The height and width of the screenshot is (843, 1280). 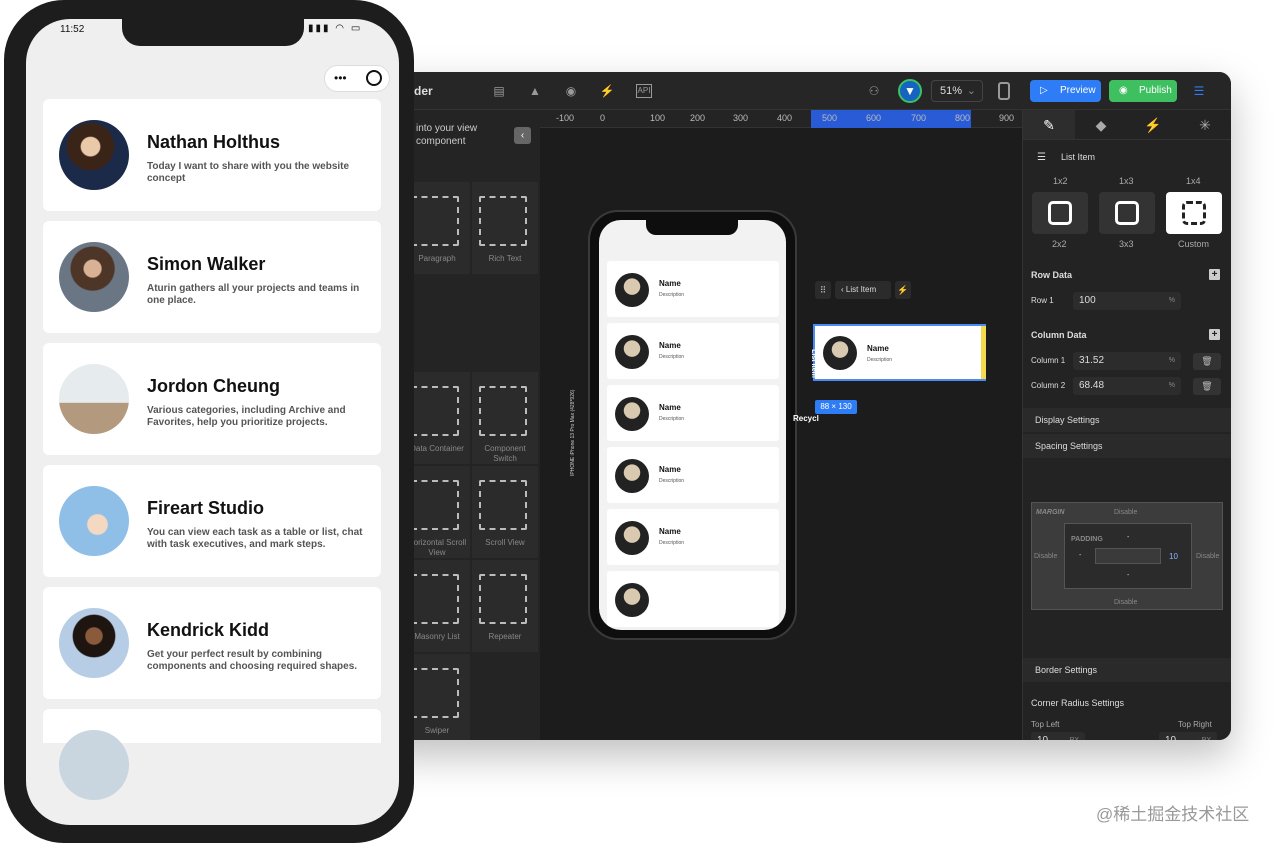 I want to click on tab-data: ✳, so click(x=1205, y=124).